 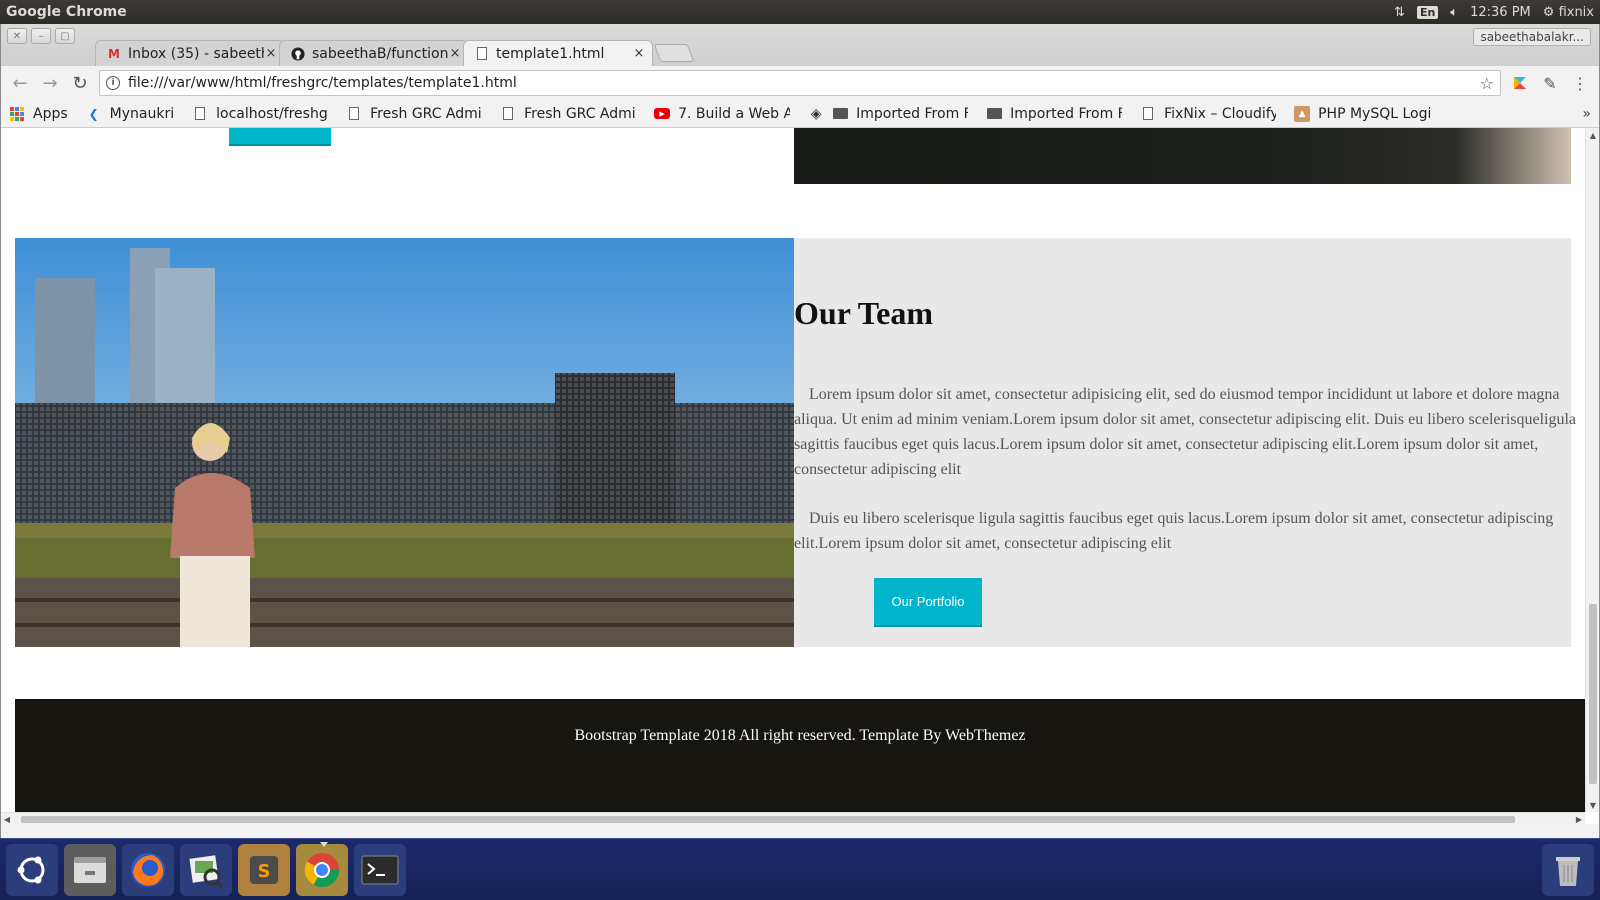 What do you see at coordinates (1592, 805) in the screenshot?
I see `scroll-down-icon: ▼` at bounding box center [1592, 805].